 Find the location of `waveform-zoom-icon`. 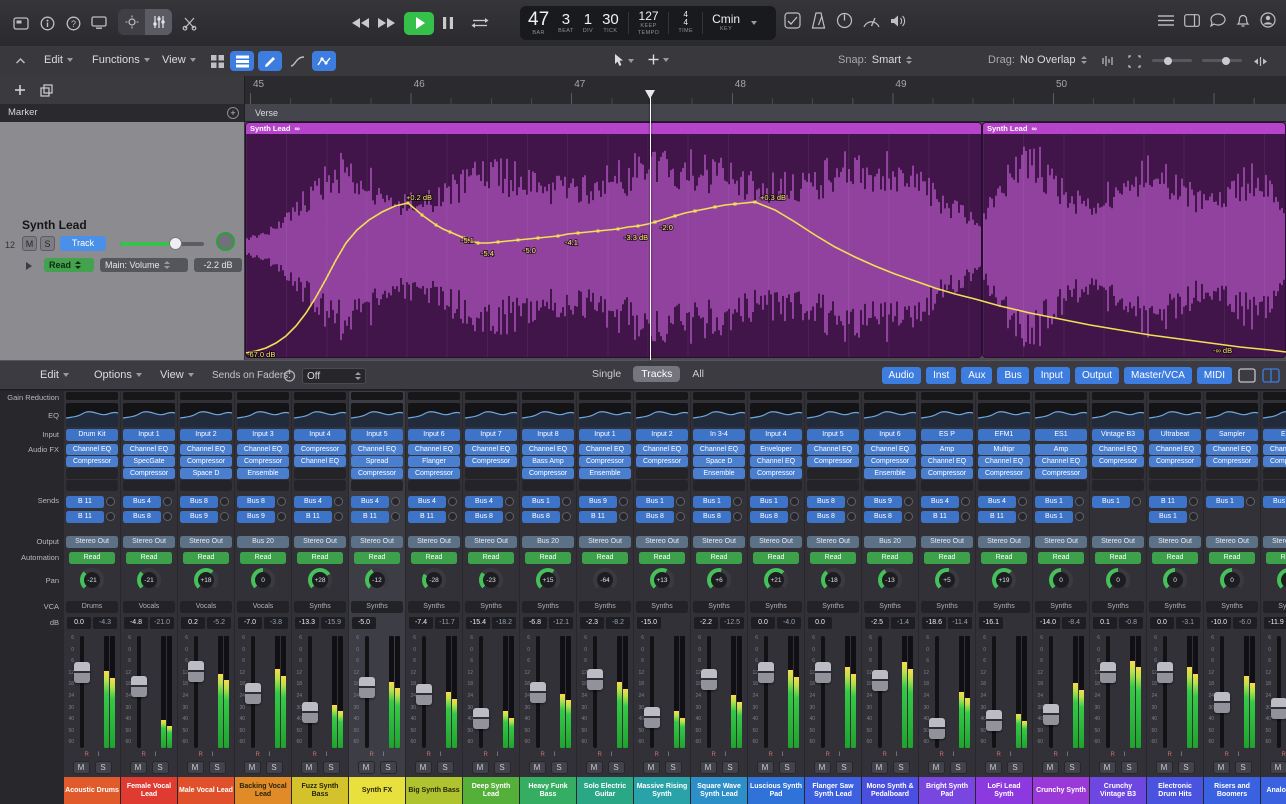

waveform-zoom-icon is located at coordinates (1108, 61).